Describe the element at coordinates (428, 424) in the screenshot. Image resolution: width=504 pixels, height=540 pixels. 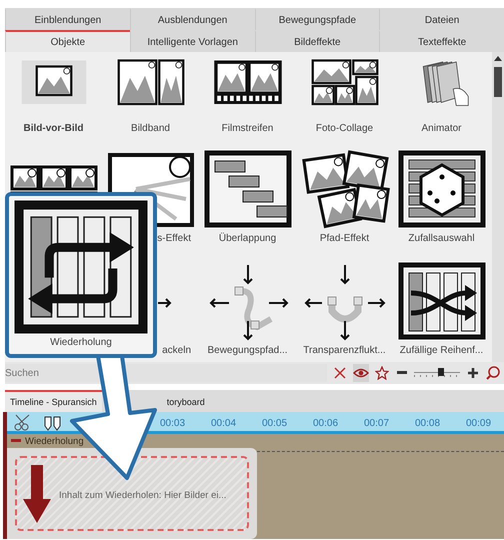
I see `time-label: 00:08` at that location.